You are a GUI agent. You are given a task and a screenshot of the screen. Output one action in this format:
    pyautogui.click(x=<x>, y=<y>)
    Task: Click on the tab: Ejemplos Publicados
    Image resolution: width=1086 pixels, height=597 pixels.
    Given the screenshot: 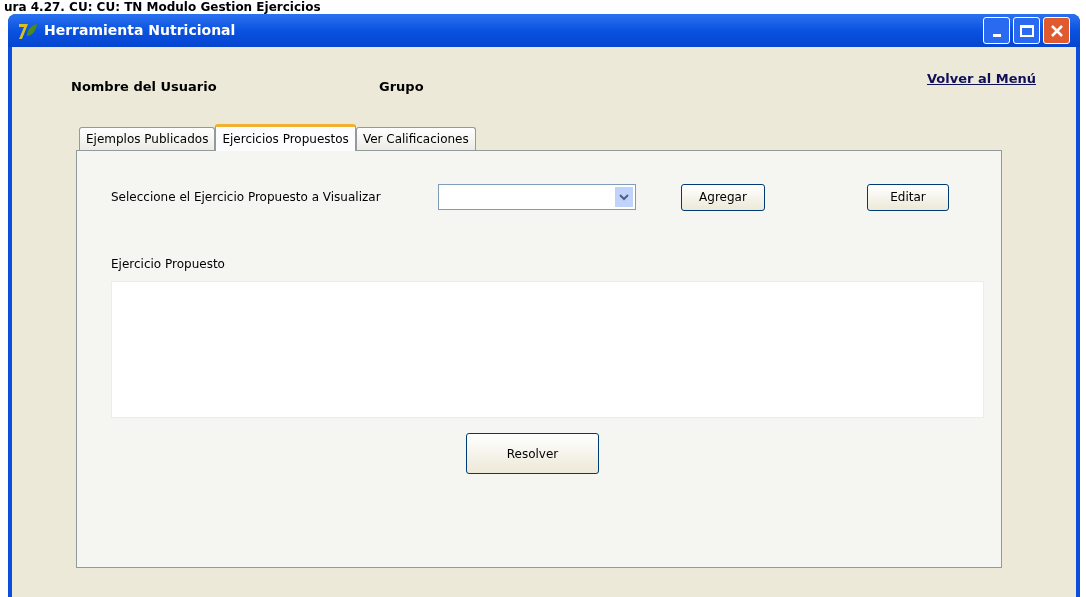 What is the action you would take?
    pyautogui.click(x=147, y=138)
    